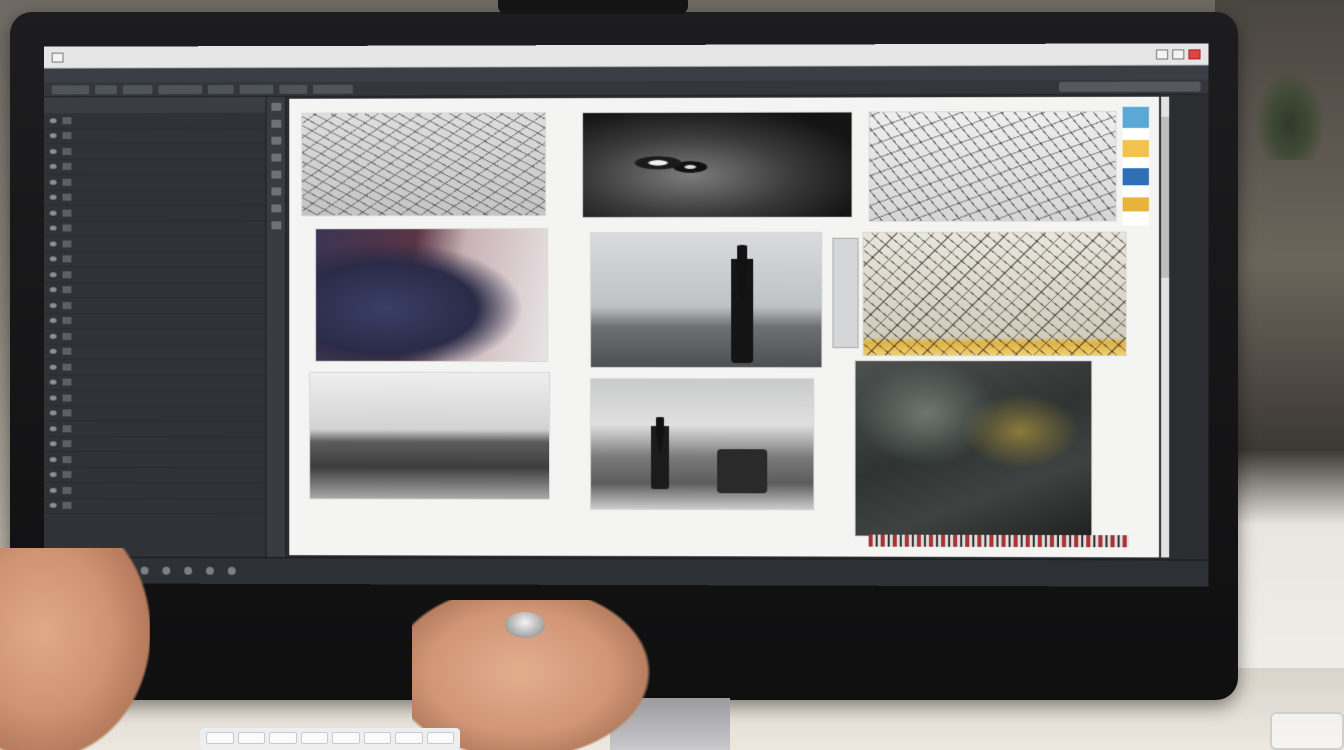 Image resolution: width=1344 pixels, height=750 pixels. Describe the element at coordinates (275, 123) in the screenshot. I see `select-tool-icon` at that location.